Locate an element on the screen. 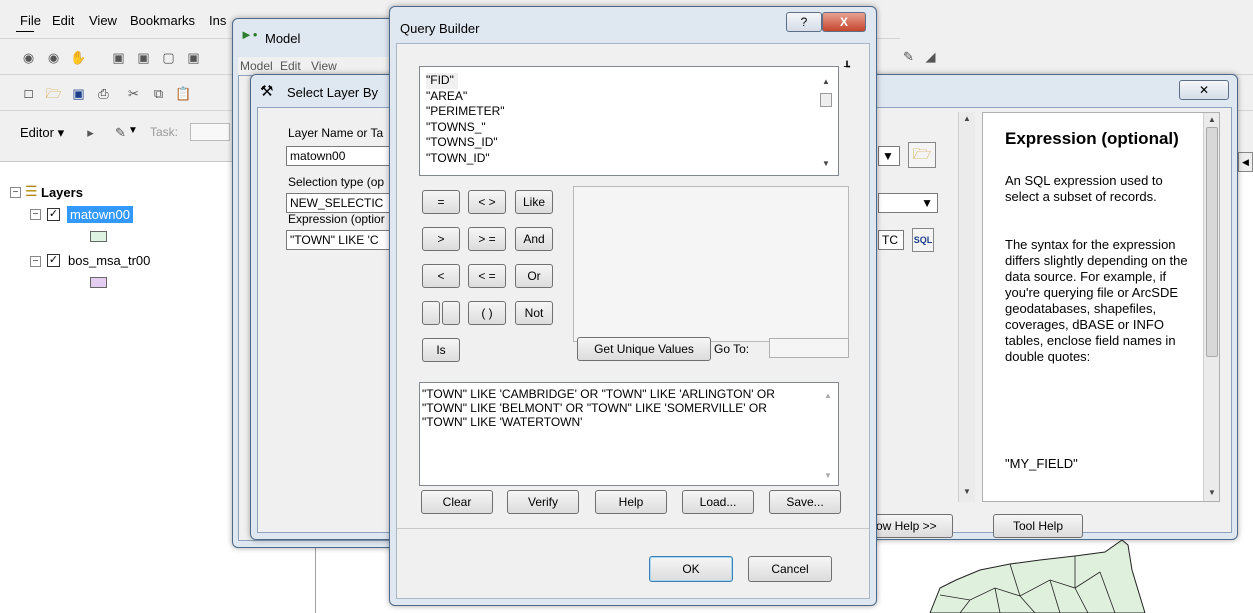  expr-scroll-down-icon: ▼ is located at coordinates (828, 475).